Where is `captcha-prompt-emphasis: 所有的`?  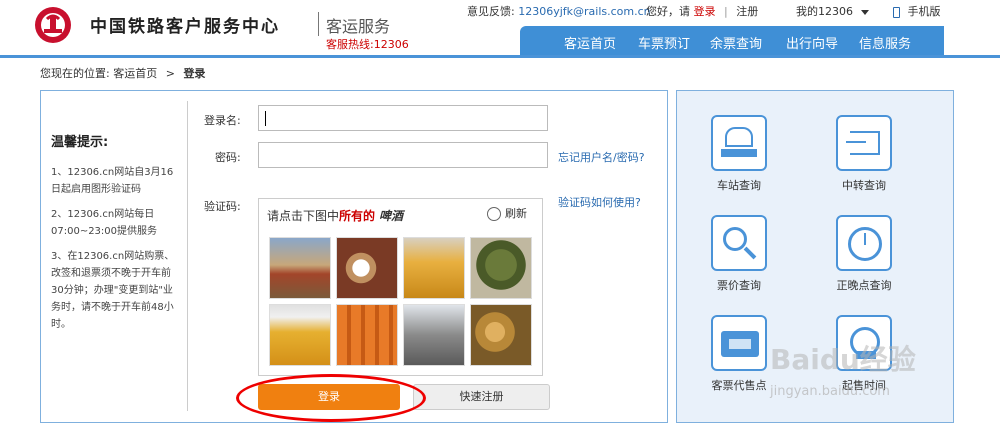
captcha-prompt-emphasis: 所有的 is located at coordinates (357, 216).